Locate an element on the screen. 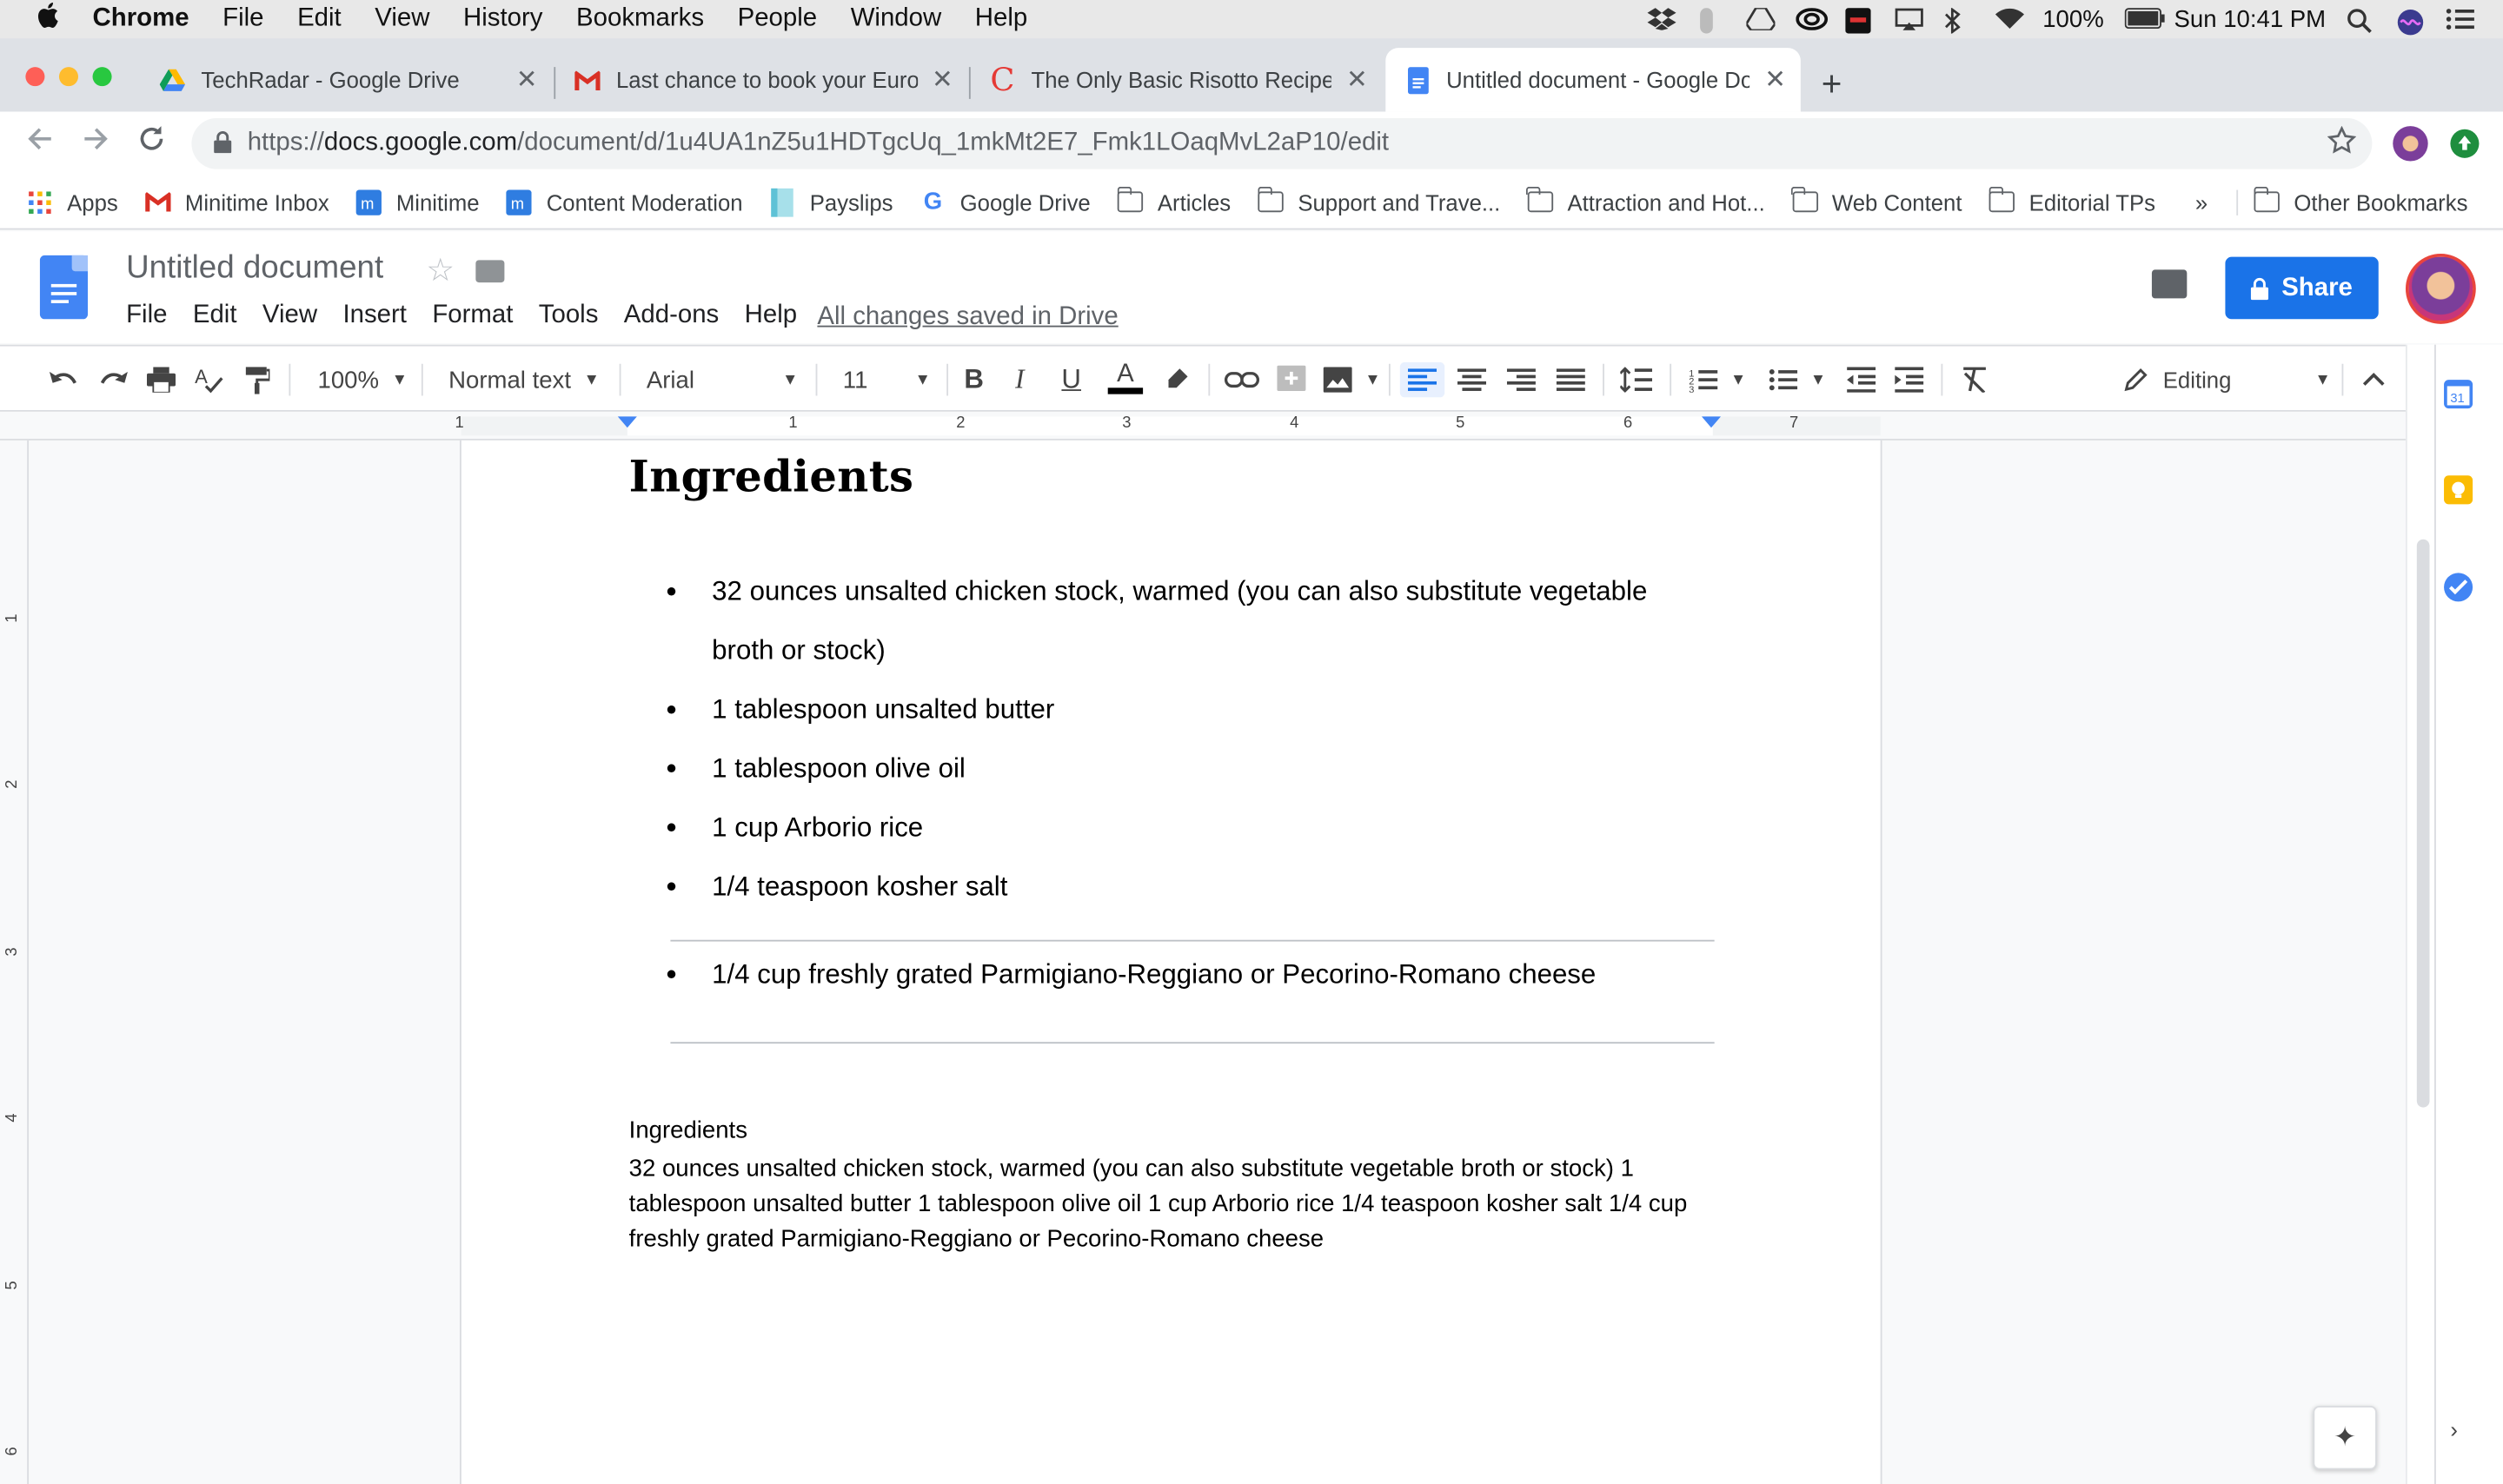  scrollbar-thumb is located at coordinates (2423, 823).